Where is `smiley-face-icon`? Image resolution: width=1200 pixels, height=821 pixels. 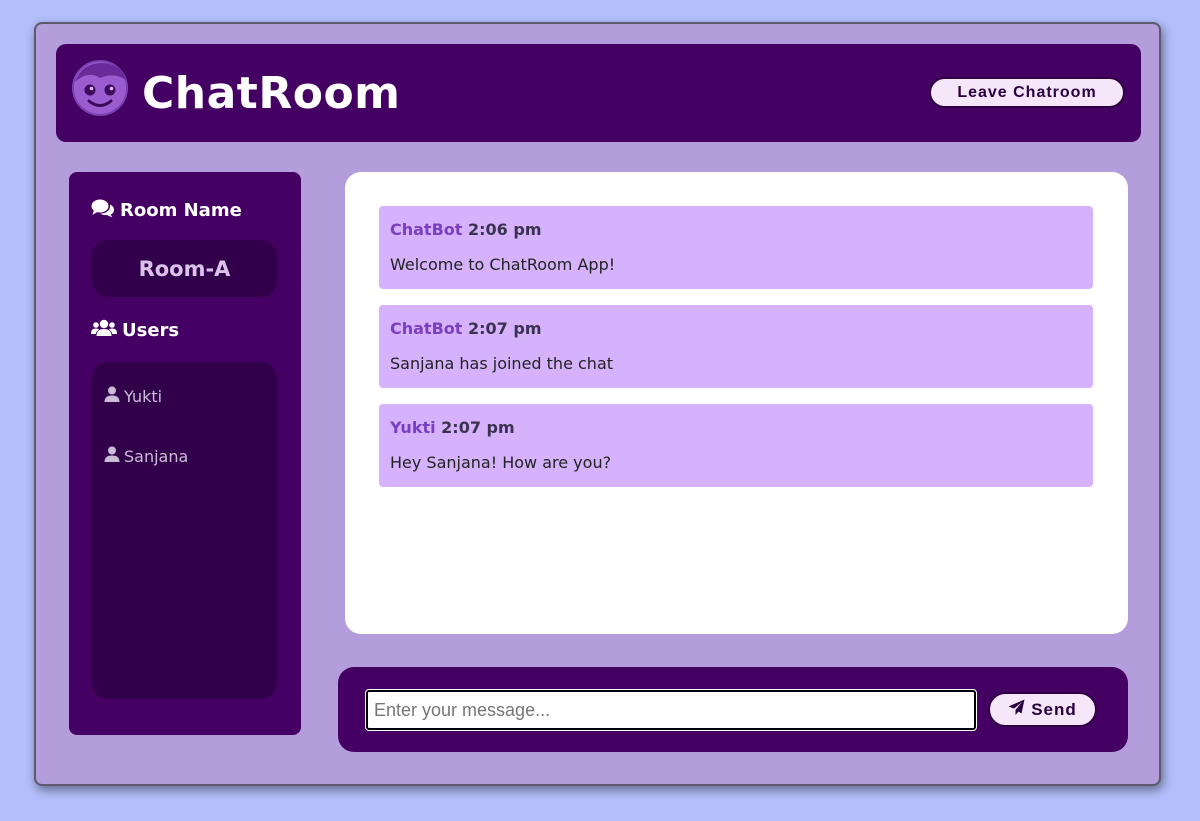
smiley-face-icon is located at coordinates (100, 88).